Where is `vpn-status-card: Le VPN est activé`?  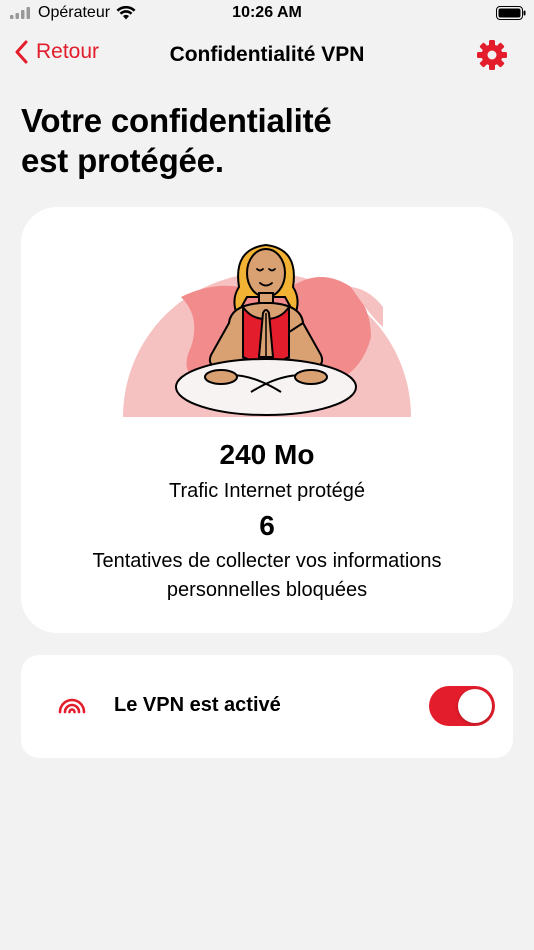 vpn-status-card: Le VPN est activé is located at coordinates (267, 706).